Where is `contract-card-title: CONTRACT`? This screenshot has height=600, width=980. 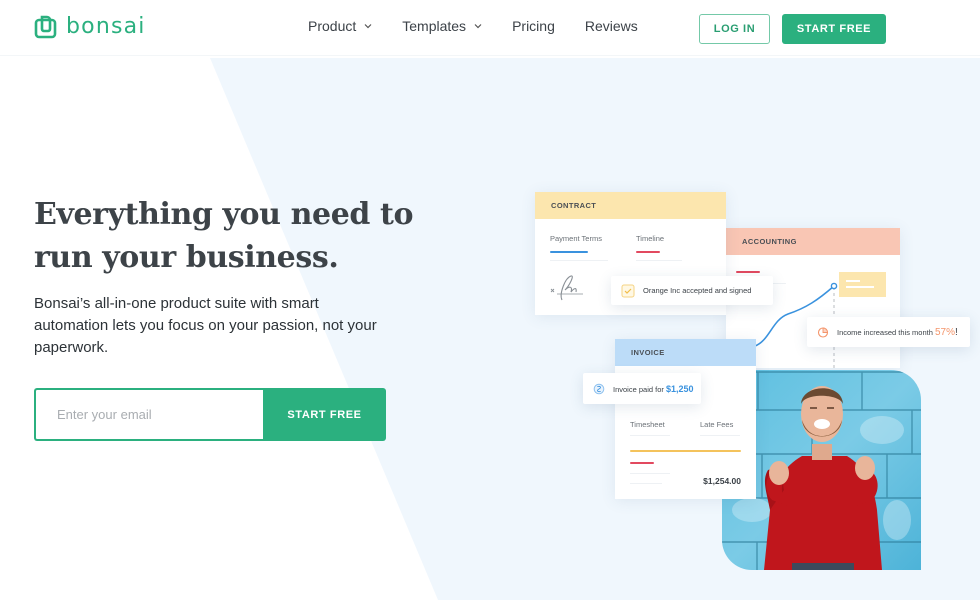
contract-card-title: CONTRACT is located at coordinates (630, 205).